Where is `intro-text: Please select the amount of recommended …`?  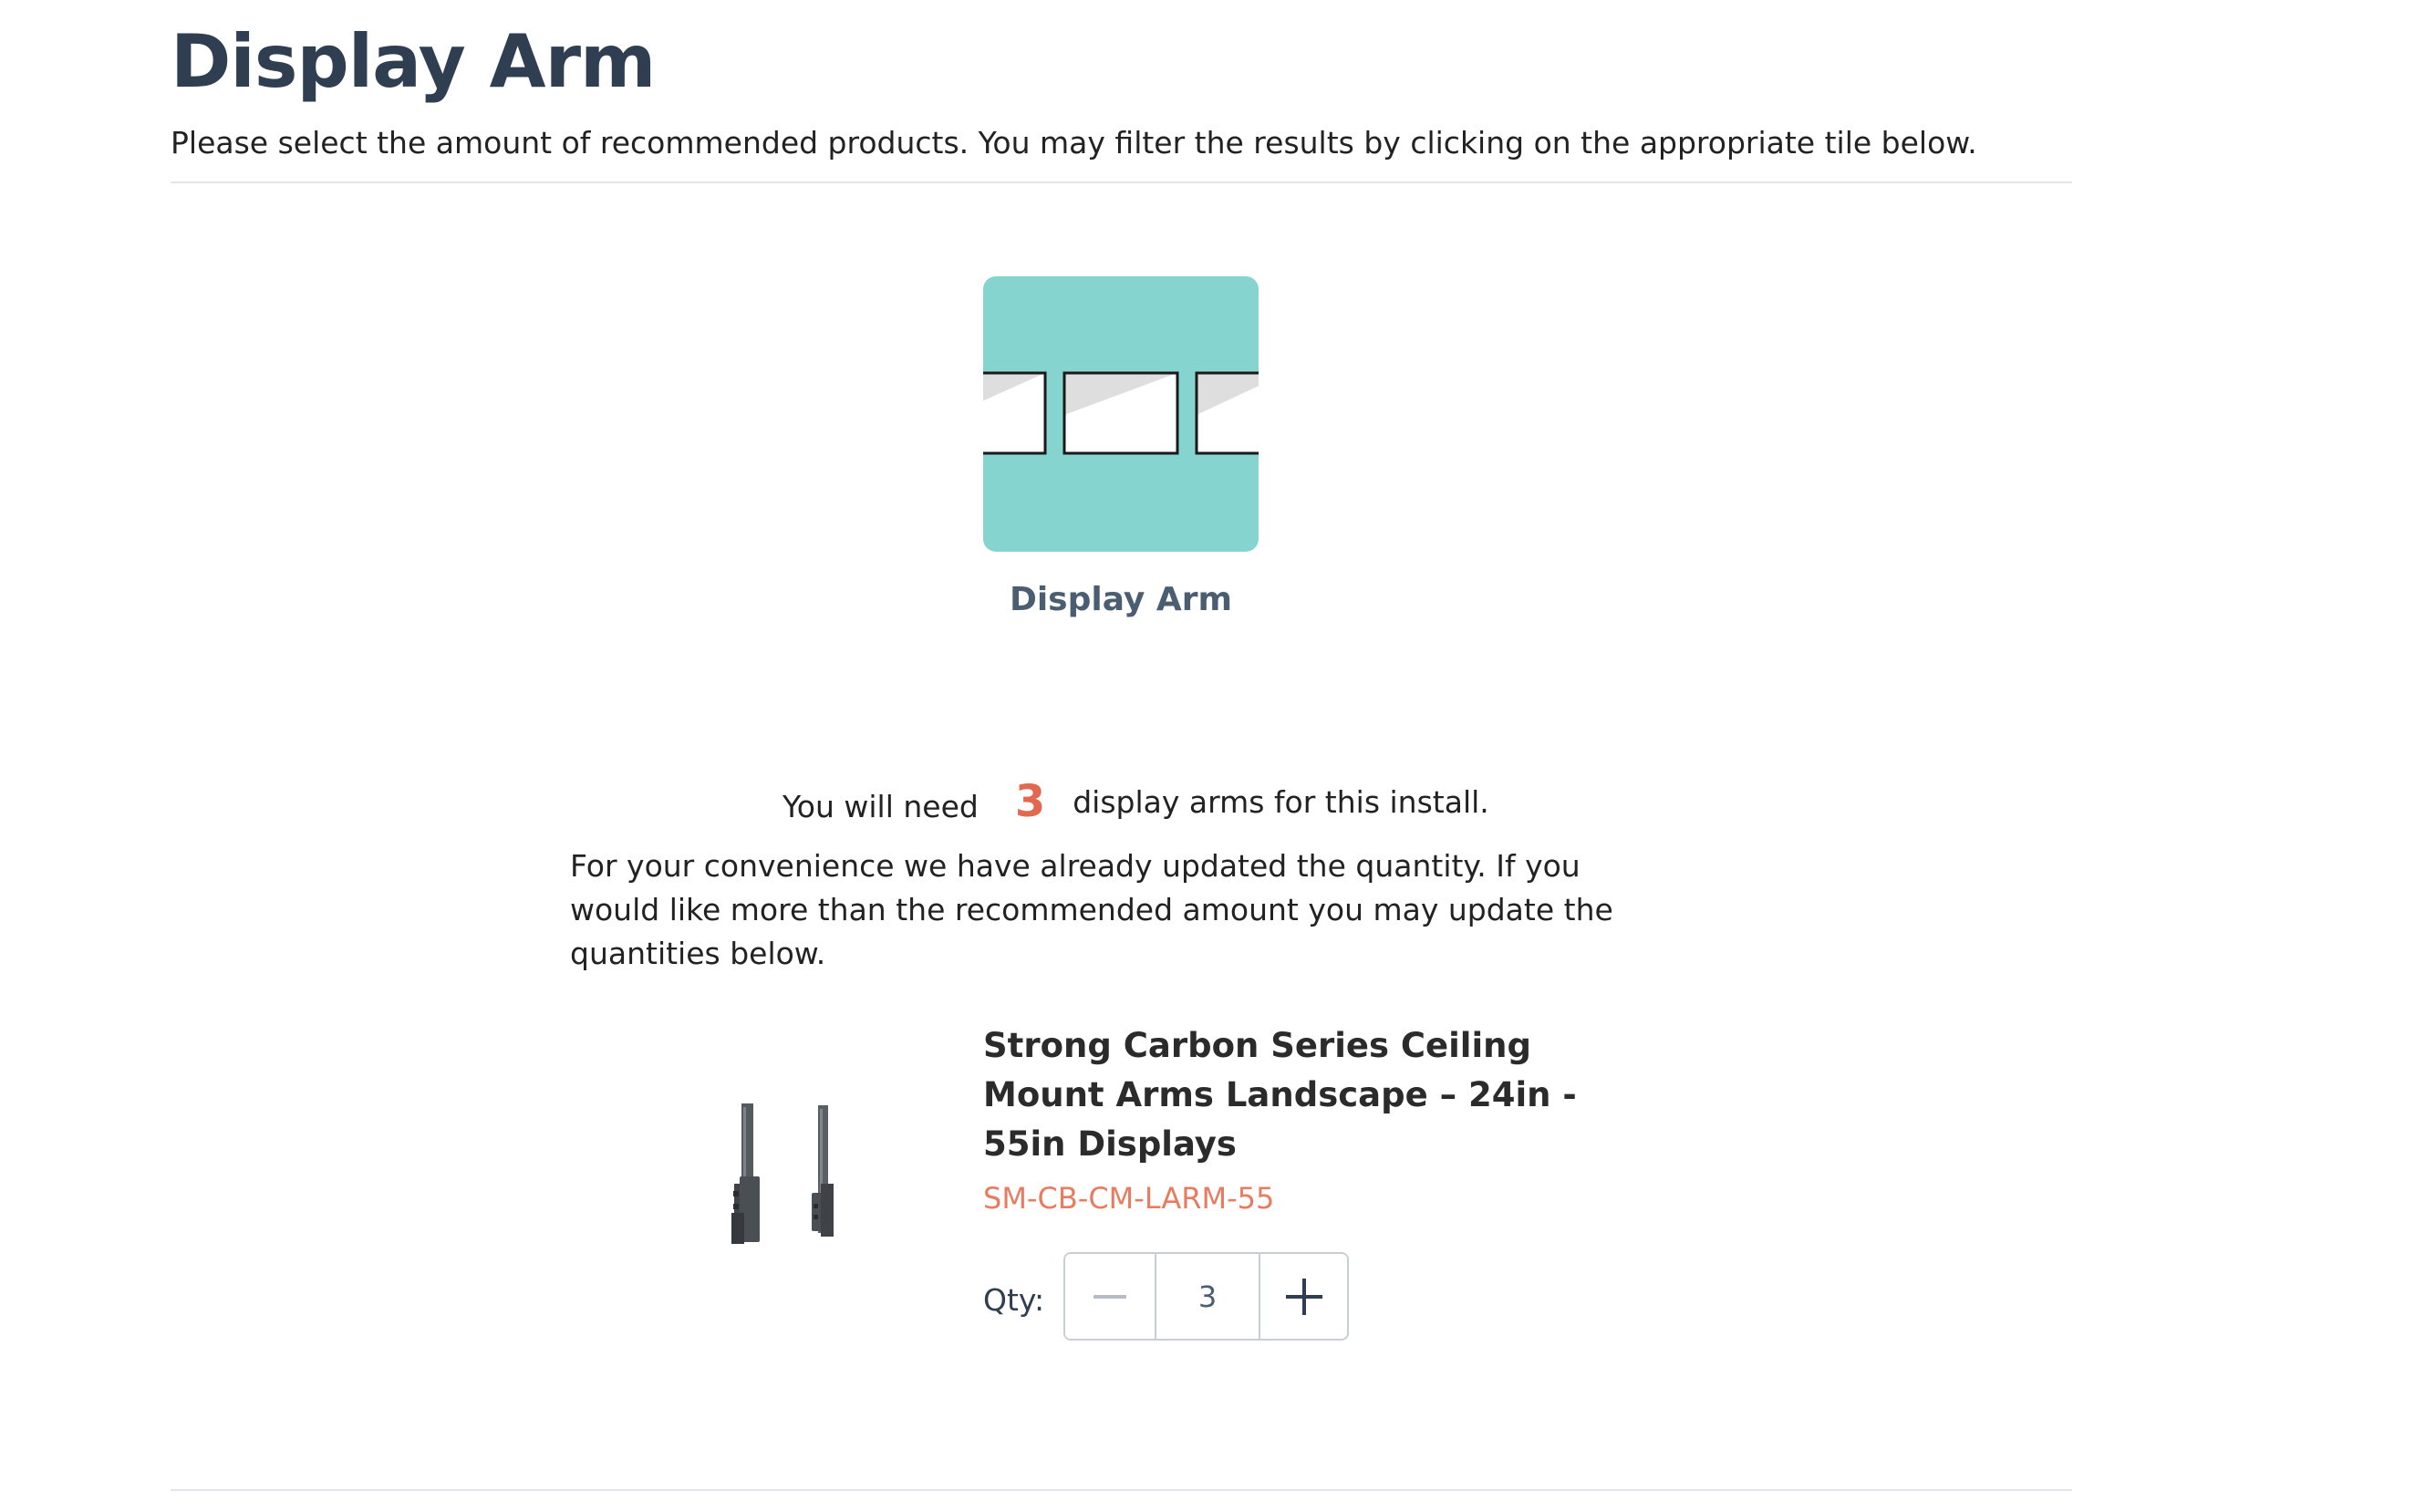
intro-text: Please select the amount of recommended … is located at coordinates (1074, 143).